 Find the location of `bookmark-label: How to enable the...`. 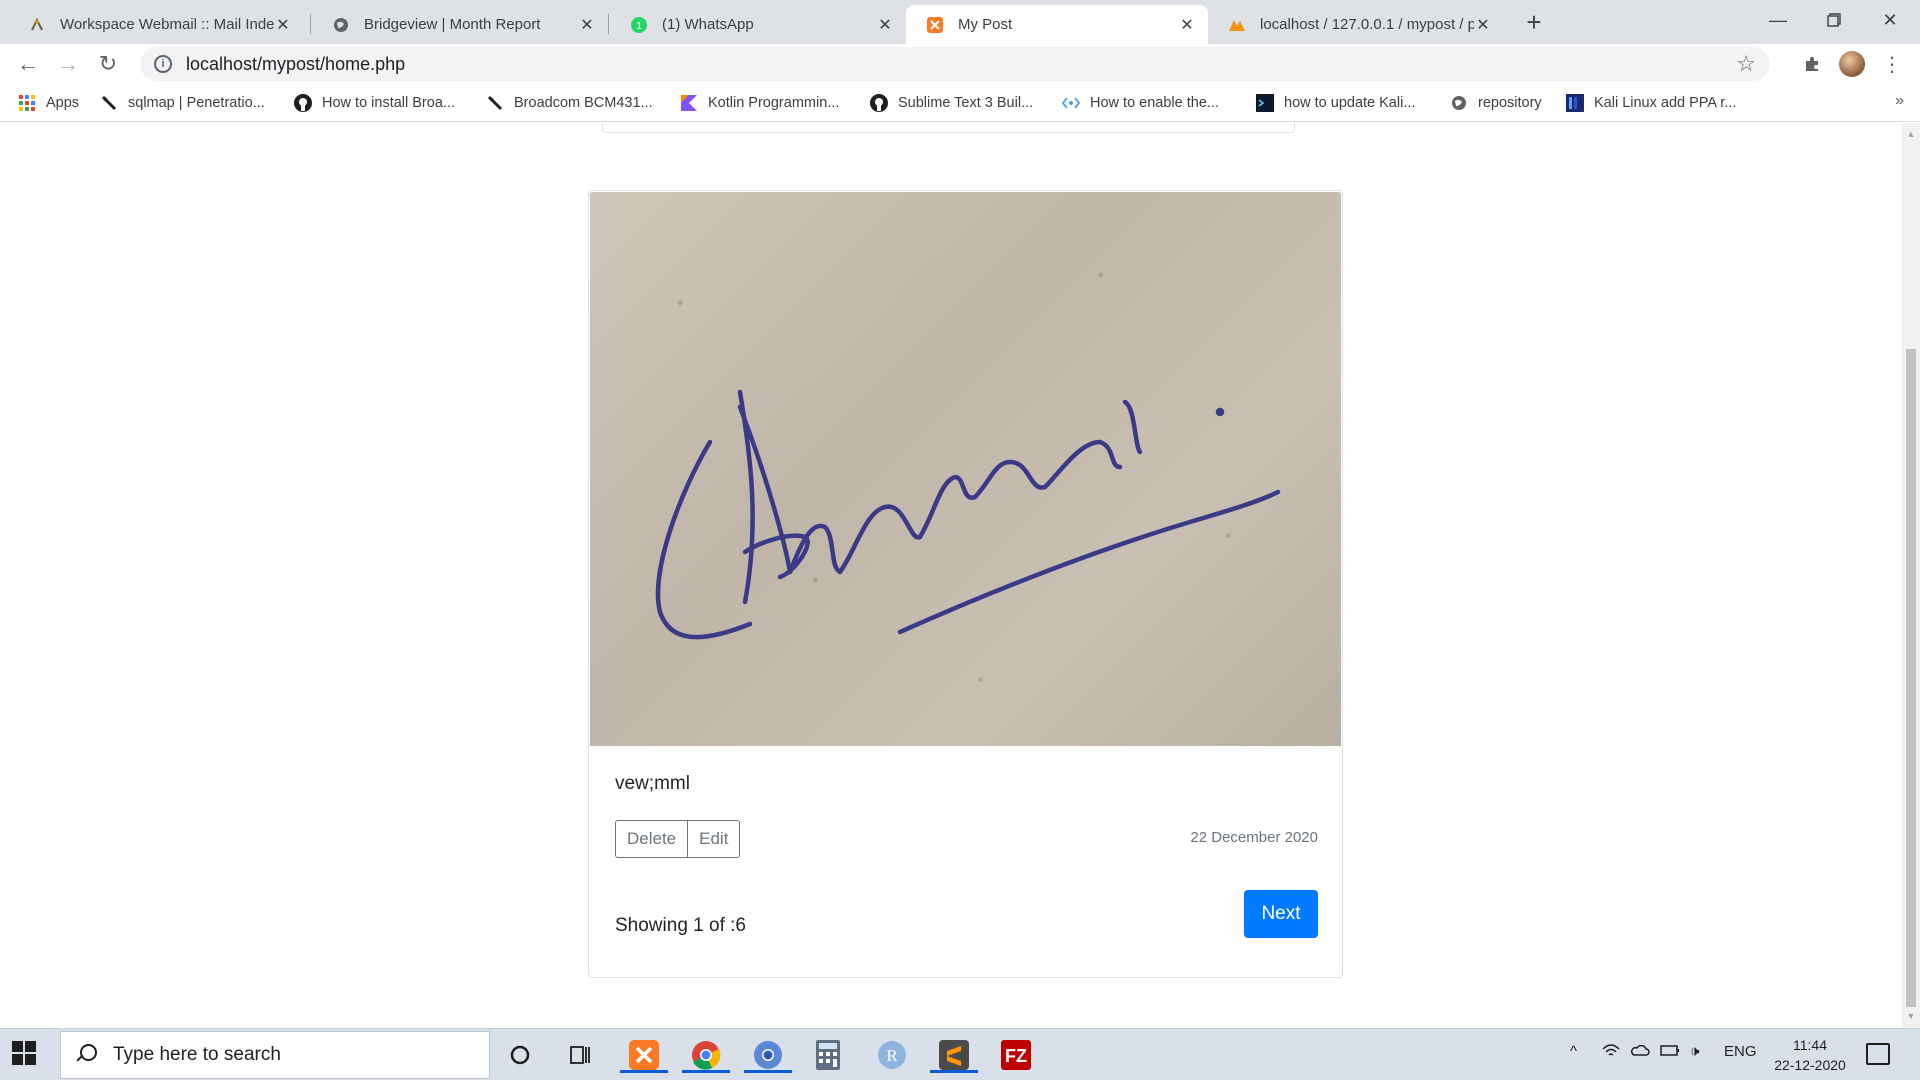

bookmark-label: How to enable the... is located at coordinates (1154, 103).